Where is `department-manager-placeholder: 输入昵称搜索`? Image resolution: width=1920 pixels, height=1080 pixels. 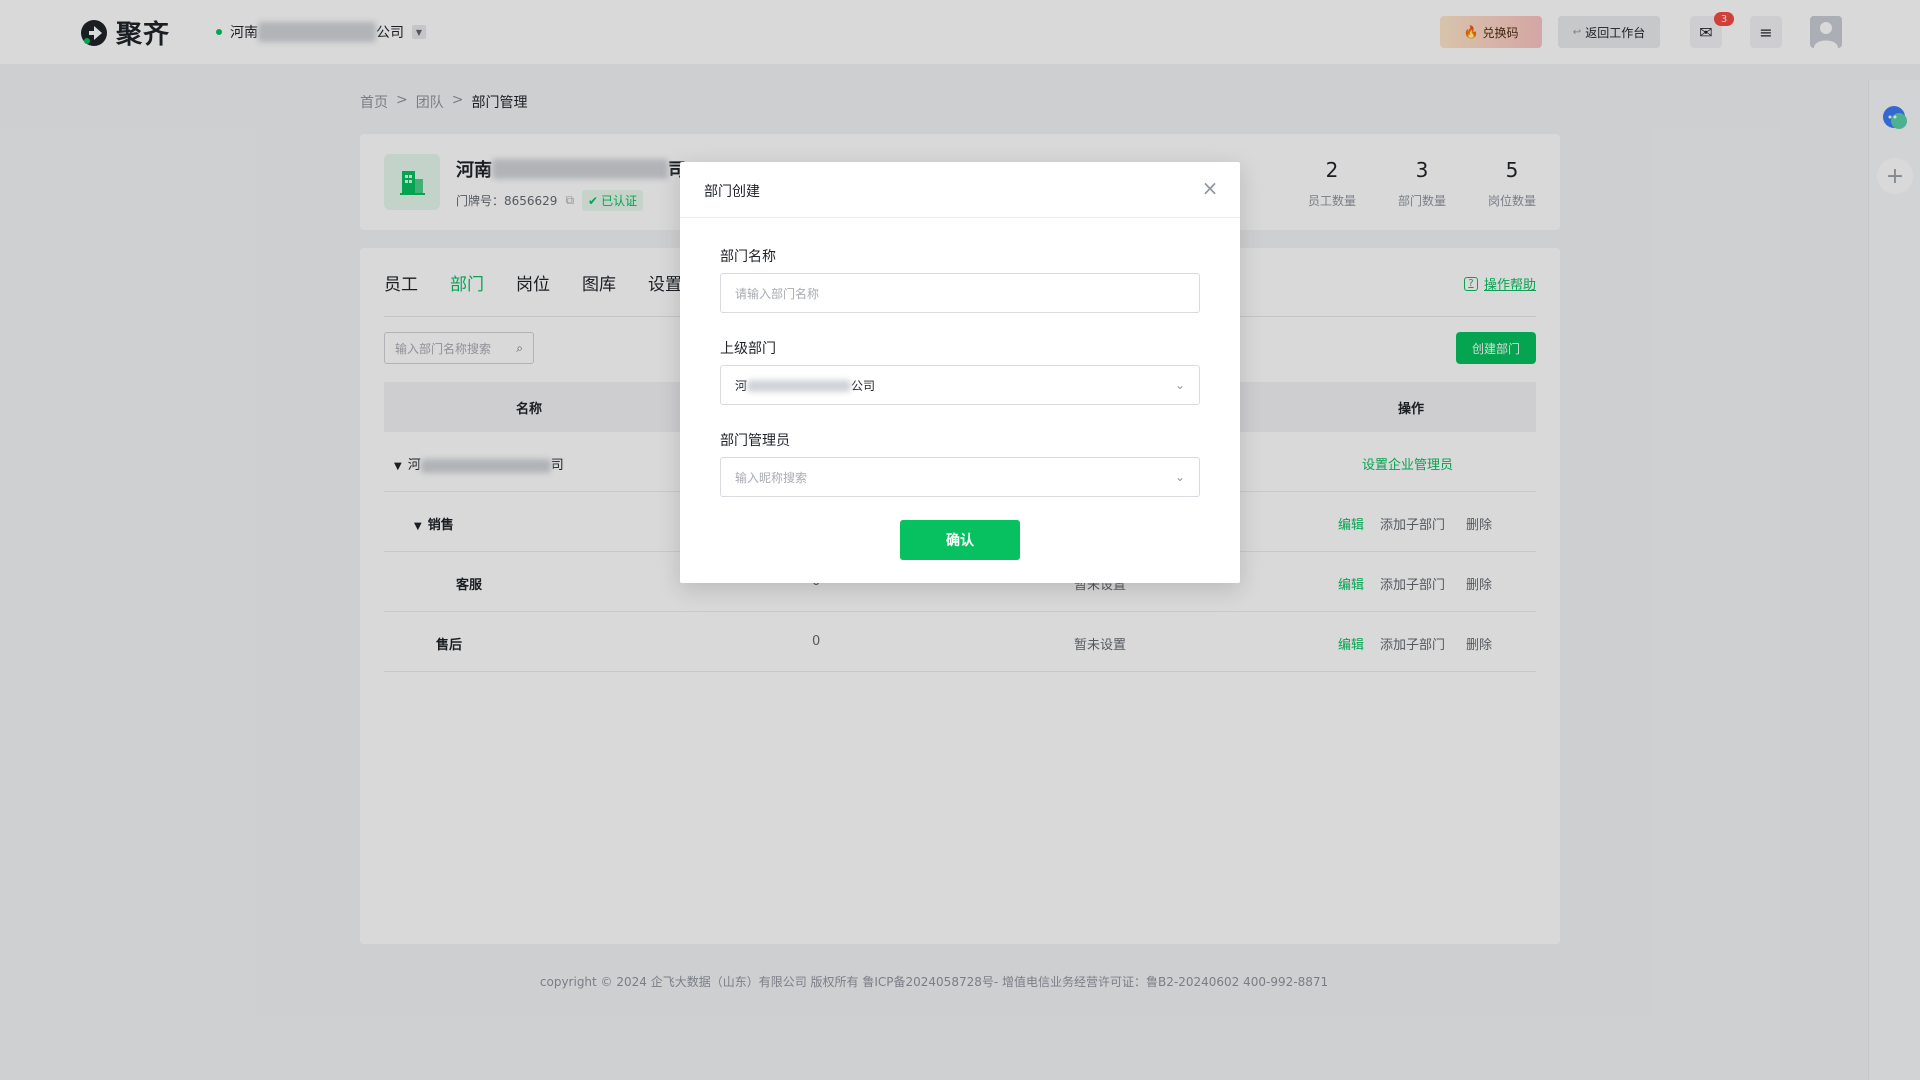 department-manager-placeholder: 输入昵称搜索 is located at coordinates (771, 477).